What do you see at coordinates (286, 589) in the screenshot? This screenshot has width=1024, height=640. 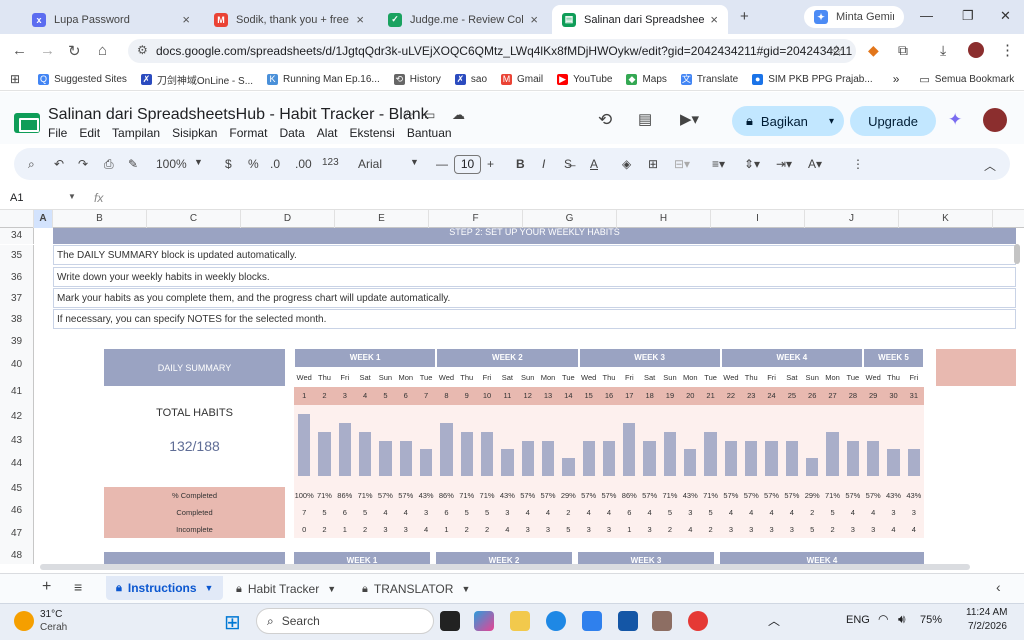 I see `sheet-tab: 🔒︎ Habit Tracker ▼` at bounding box center [286, 589].